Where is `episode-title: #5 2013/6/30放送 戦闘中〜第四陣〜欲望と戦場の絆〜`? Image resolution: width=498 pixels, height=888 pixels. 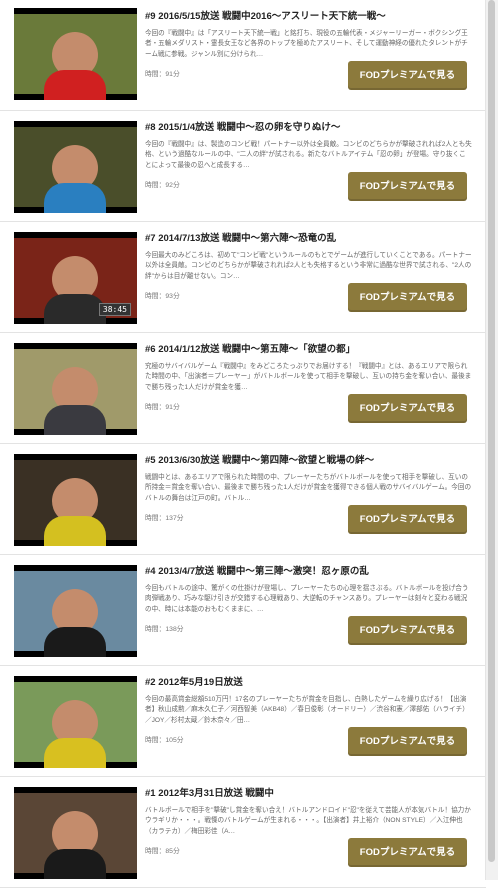 episode-title: #5 2013/6/30放送 戦闘中〜第四陣〜欲望と戦場の絆〜 is located at coordinates (310, 459).